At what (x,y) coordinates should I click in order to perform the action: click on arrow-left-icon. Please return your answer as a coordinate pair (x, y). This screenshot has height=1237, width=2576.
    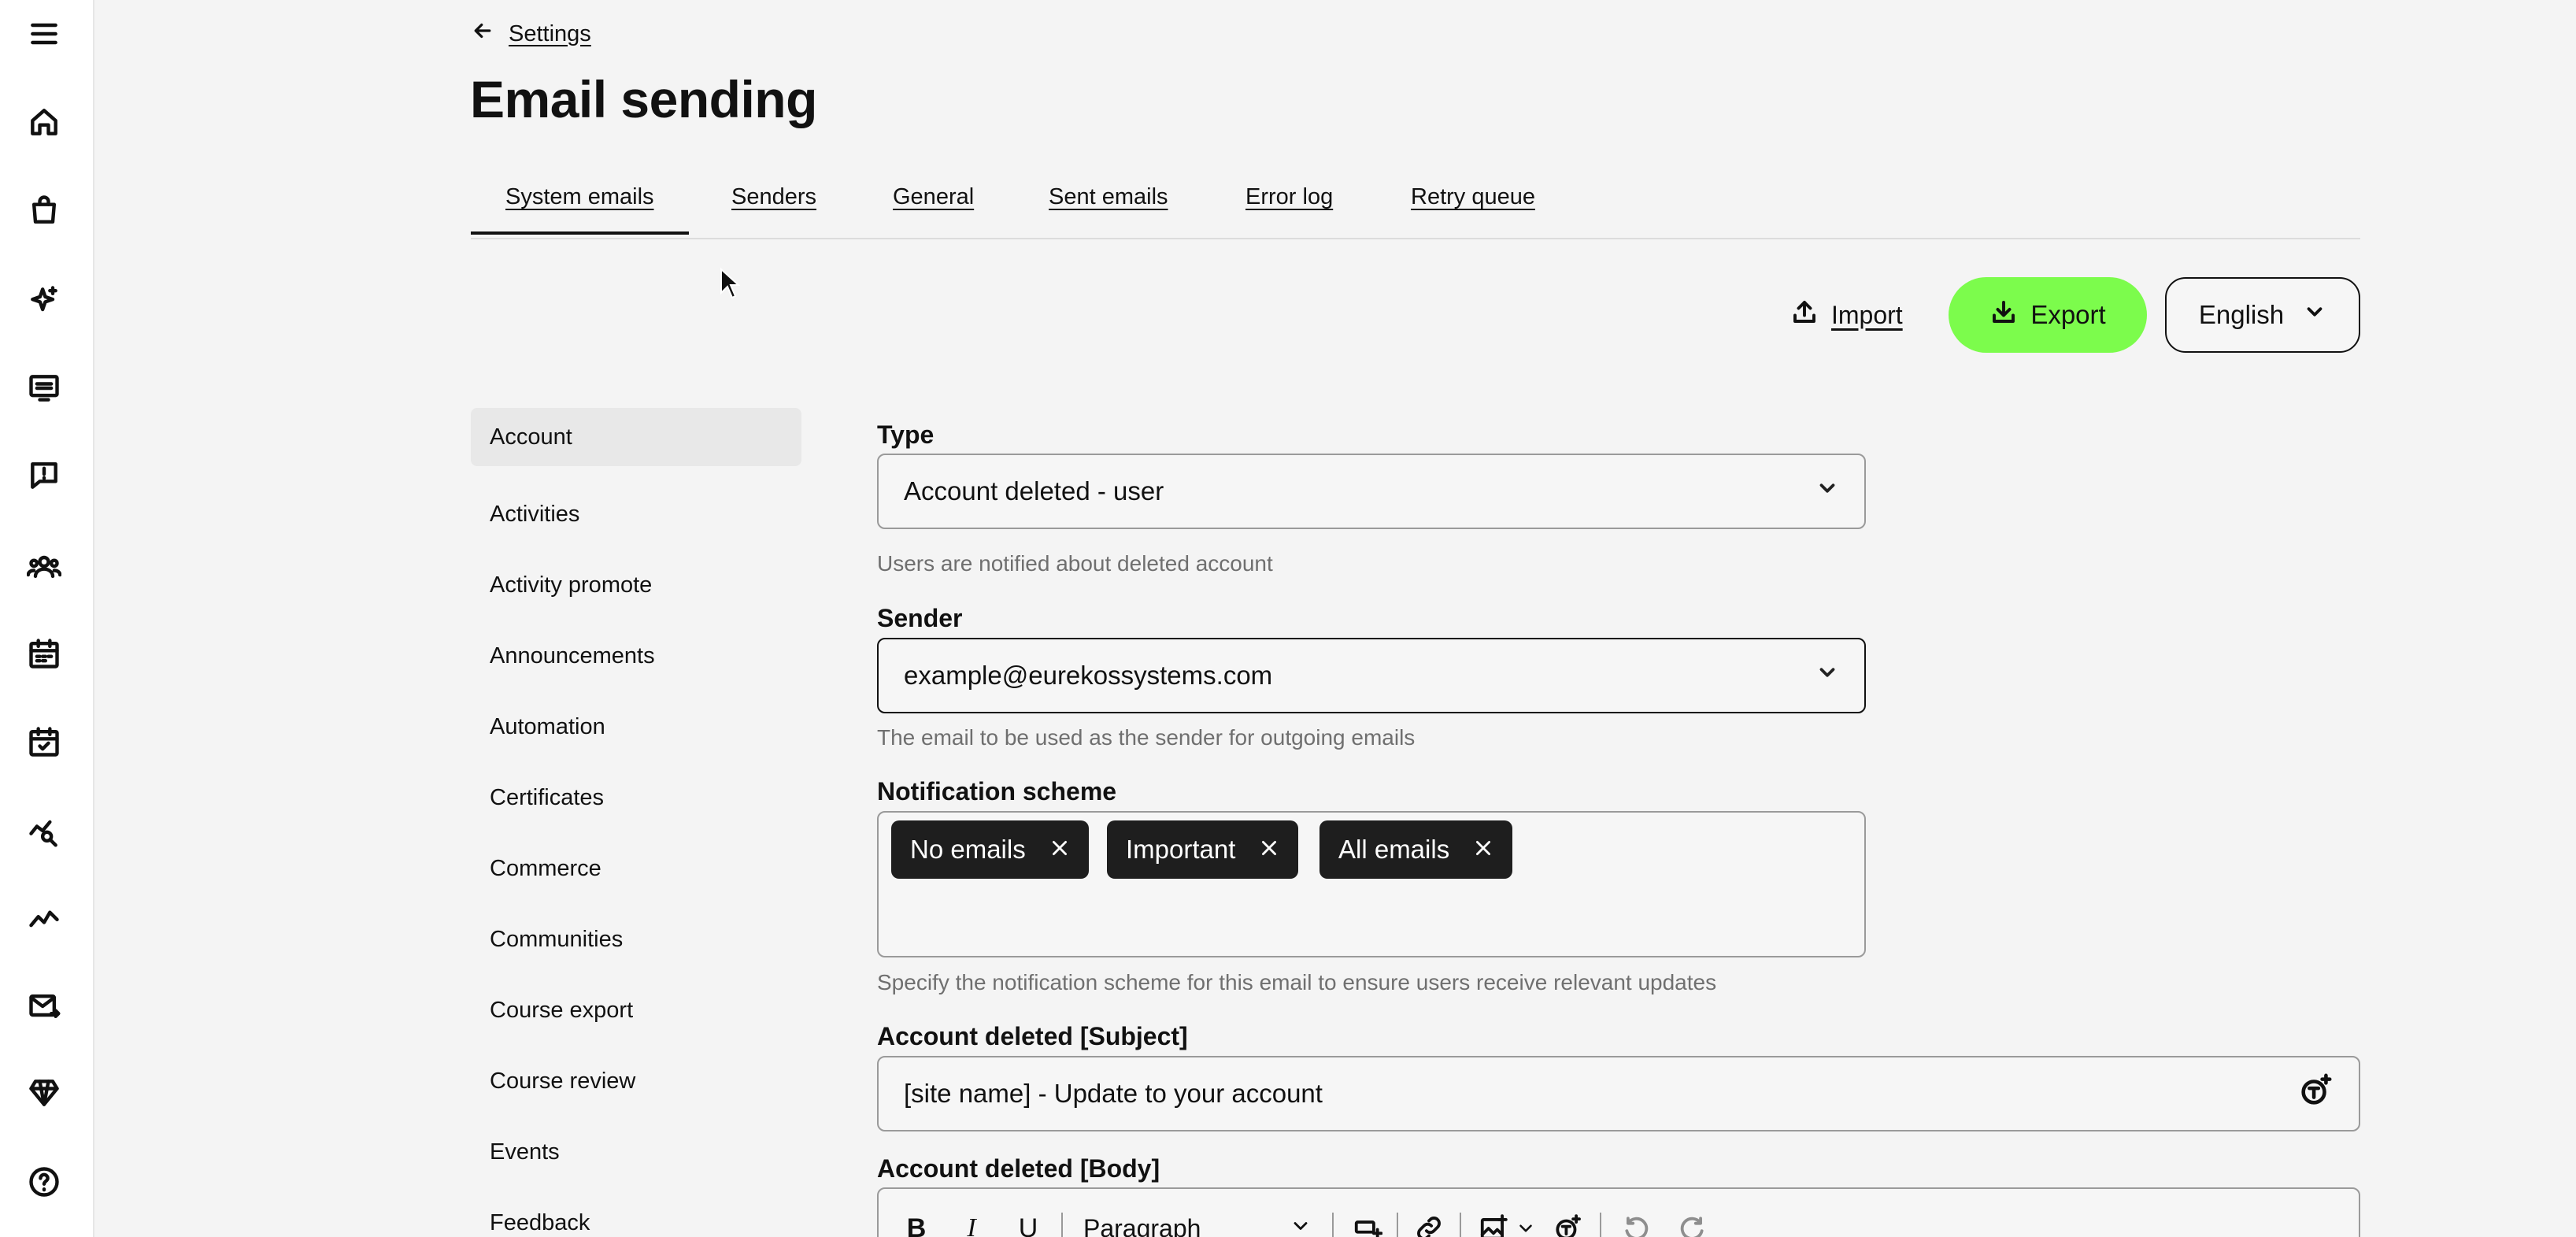
    Looking at the image, I should click on (482, 34).